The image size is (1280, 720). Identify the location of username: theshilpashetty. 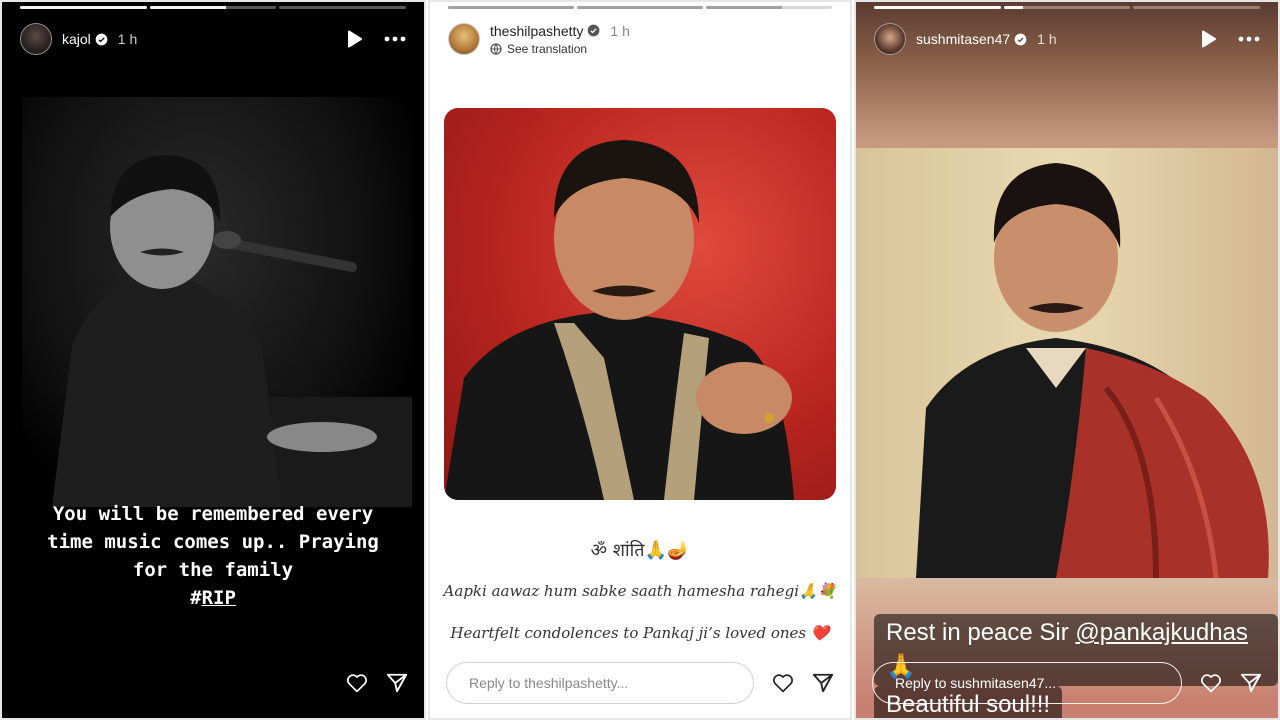
(536, 31).